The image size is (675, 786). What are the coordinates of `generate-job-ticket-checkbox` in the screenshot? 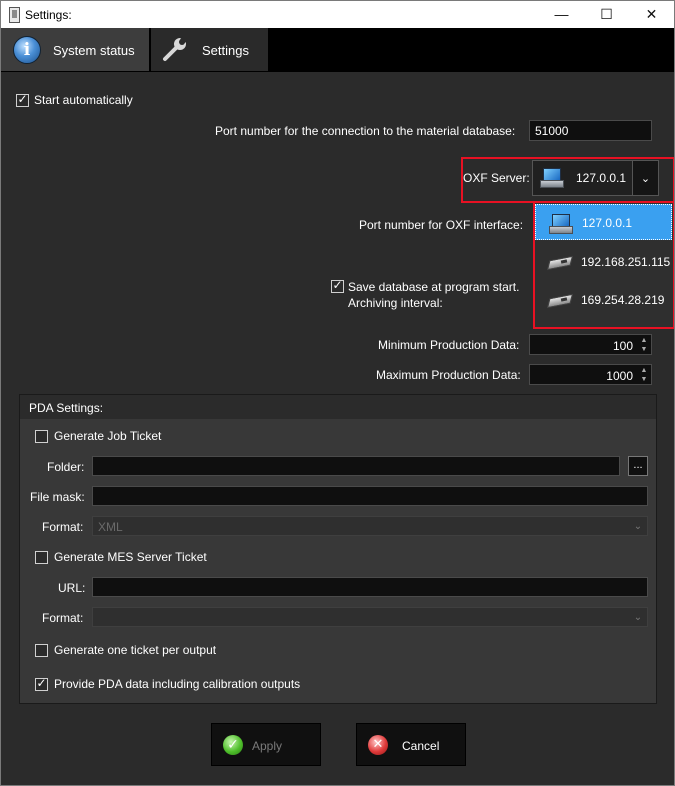 It's located at (41, 436).